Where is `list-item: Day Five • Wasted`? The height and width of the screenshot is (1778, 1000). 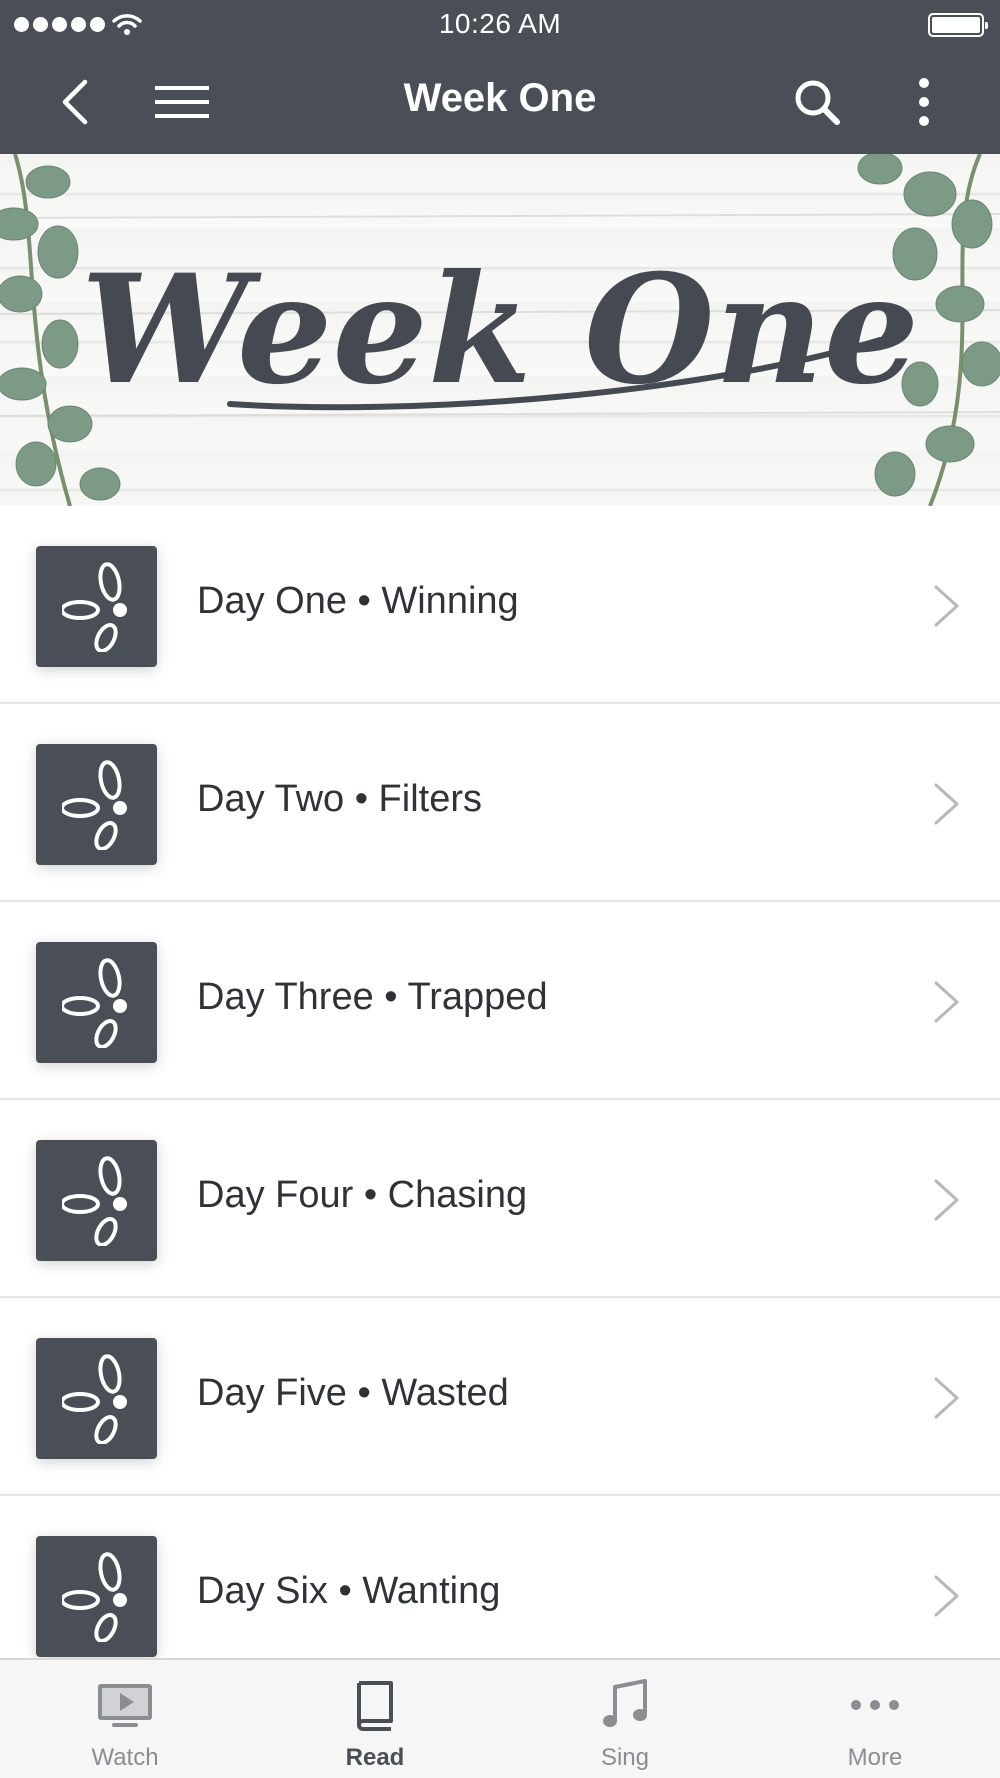
list-item: Day Five • Wasted is located at coordinates (500, 1397).